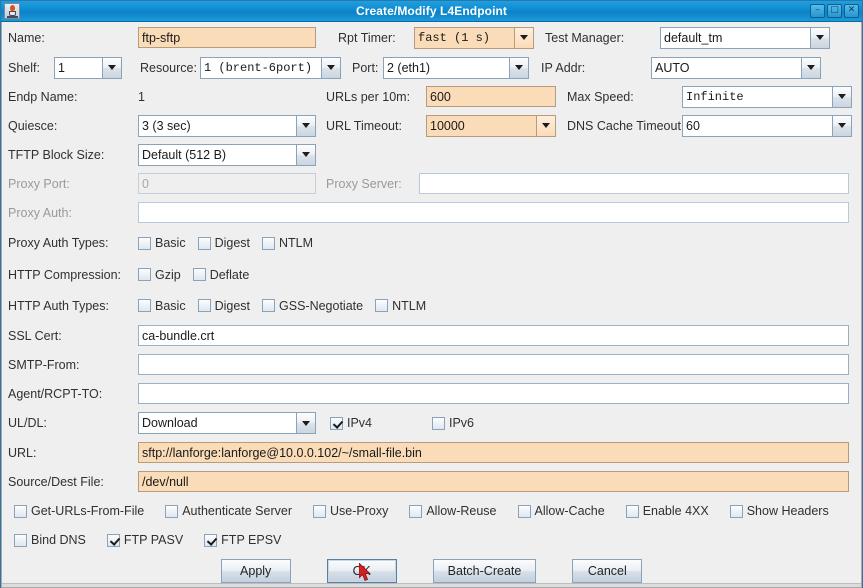 Image resolution: width=863 pixels, height=588 pixels. I want to click on rpt-timer-label: Rpt Timer:, so click(367, 37).